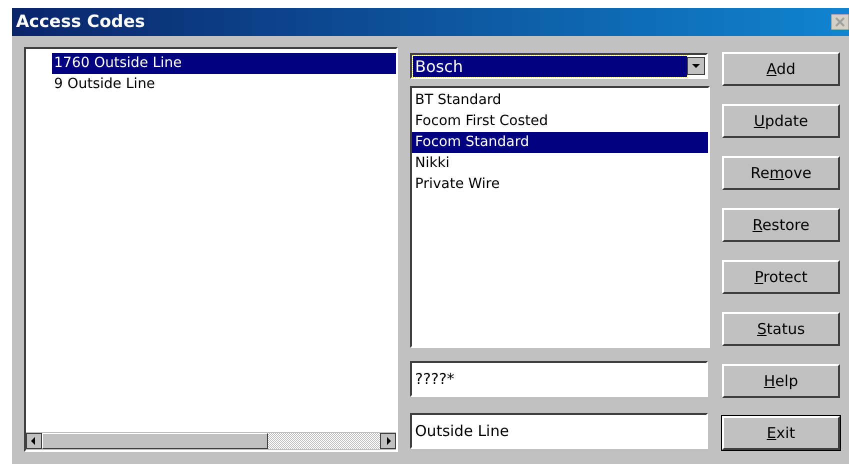 The image size is (849, 464). What do you see at coordinates (781, 329) in the screenshot?
I see `action-button: Status` at bounding box center [781, 329].